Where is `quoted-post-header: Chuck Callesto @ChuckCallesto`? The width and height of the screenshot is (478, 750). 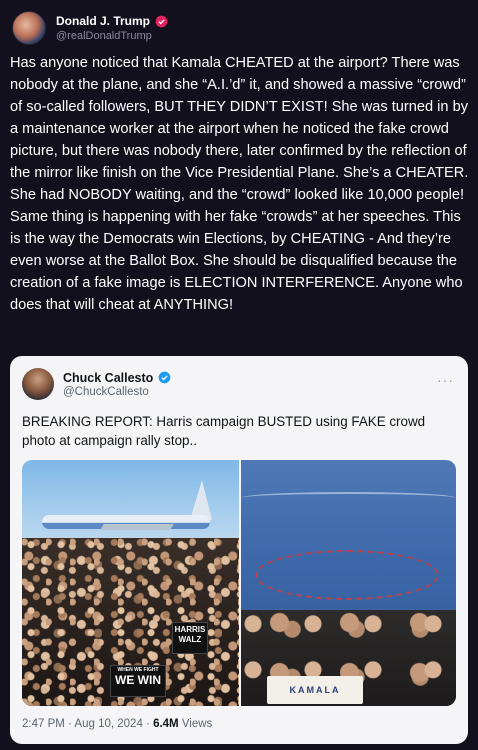 quoted-post-header: Chuck Callesto @ChuckCallesto is located at coordinates (96, 384).